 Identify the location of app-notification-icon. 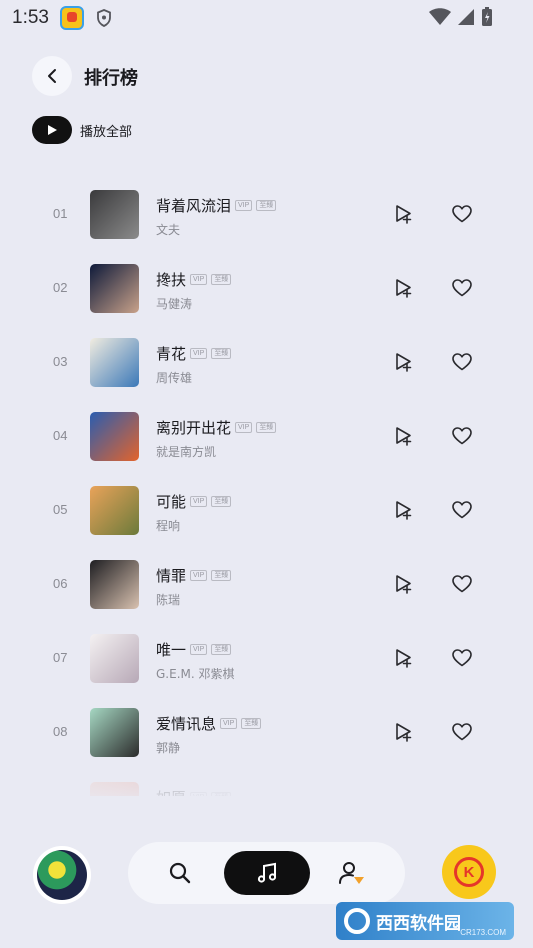
(72, 18).